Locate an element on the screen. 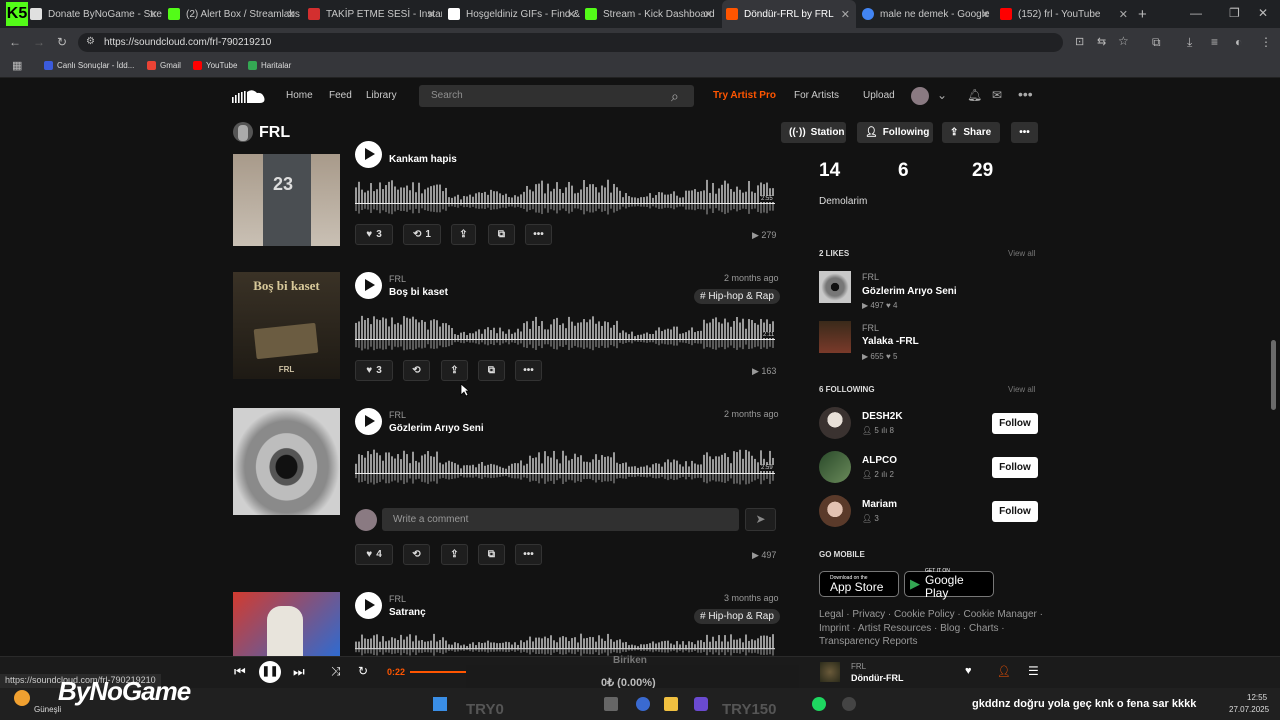  liked-track-artist: FRL is located at coordinates (870, 277).